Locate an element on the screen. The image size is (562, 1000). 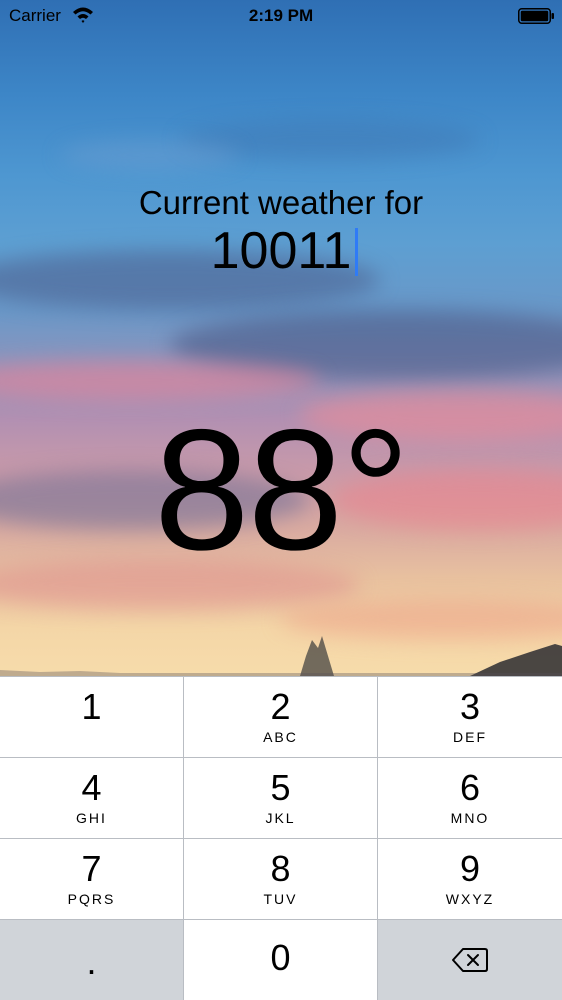
key-digit: 3 is located at coordinates (470, 706).